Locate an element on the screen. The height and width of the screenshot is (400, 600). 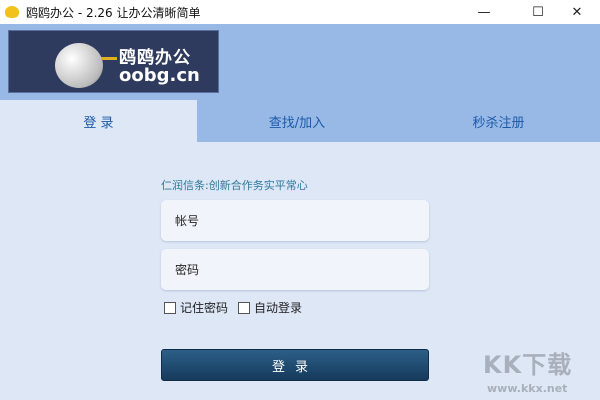
login-button: 登录 is located at coordinates (295, 365).